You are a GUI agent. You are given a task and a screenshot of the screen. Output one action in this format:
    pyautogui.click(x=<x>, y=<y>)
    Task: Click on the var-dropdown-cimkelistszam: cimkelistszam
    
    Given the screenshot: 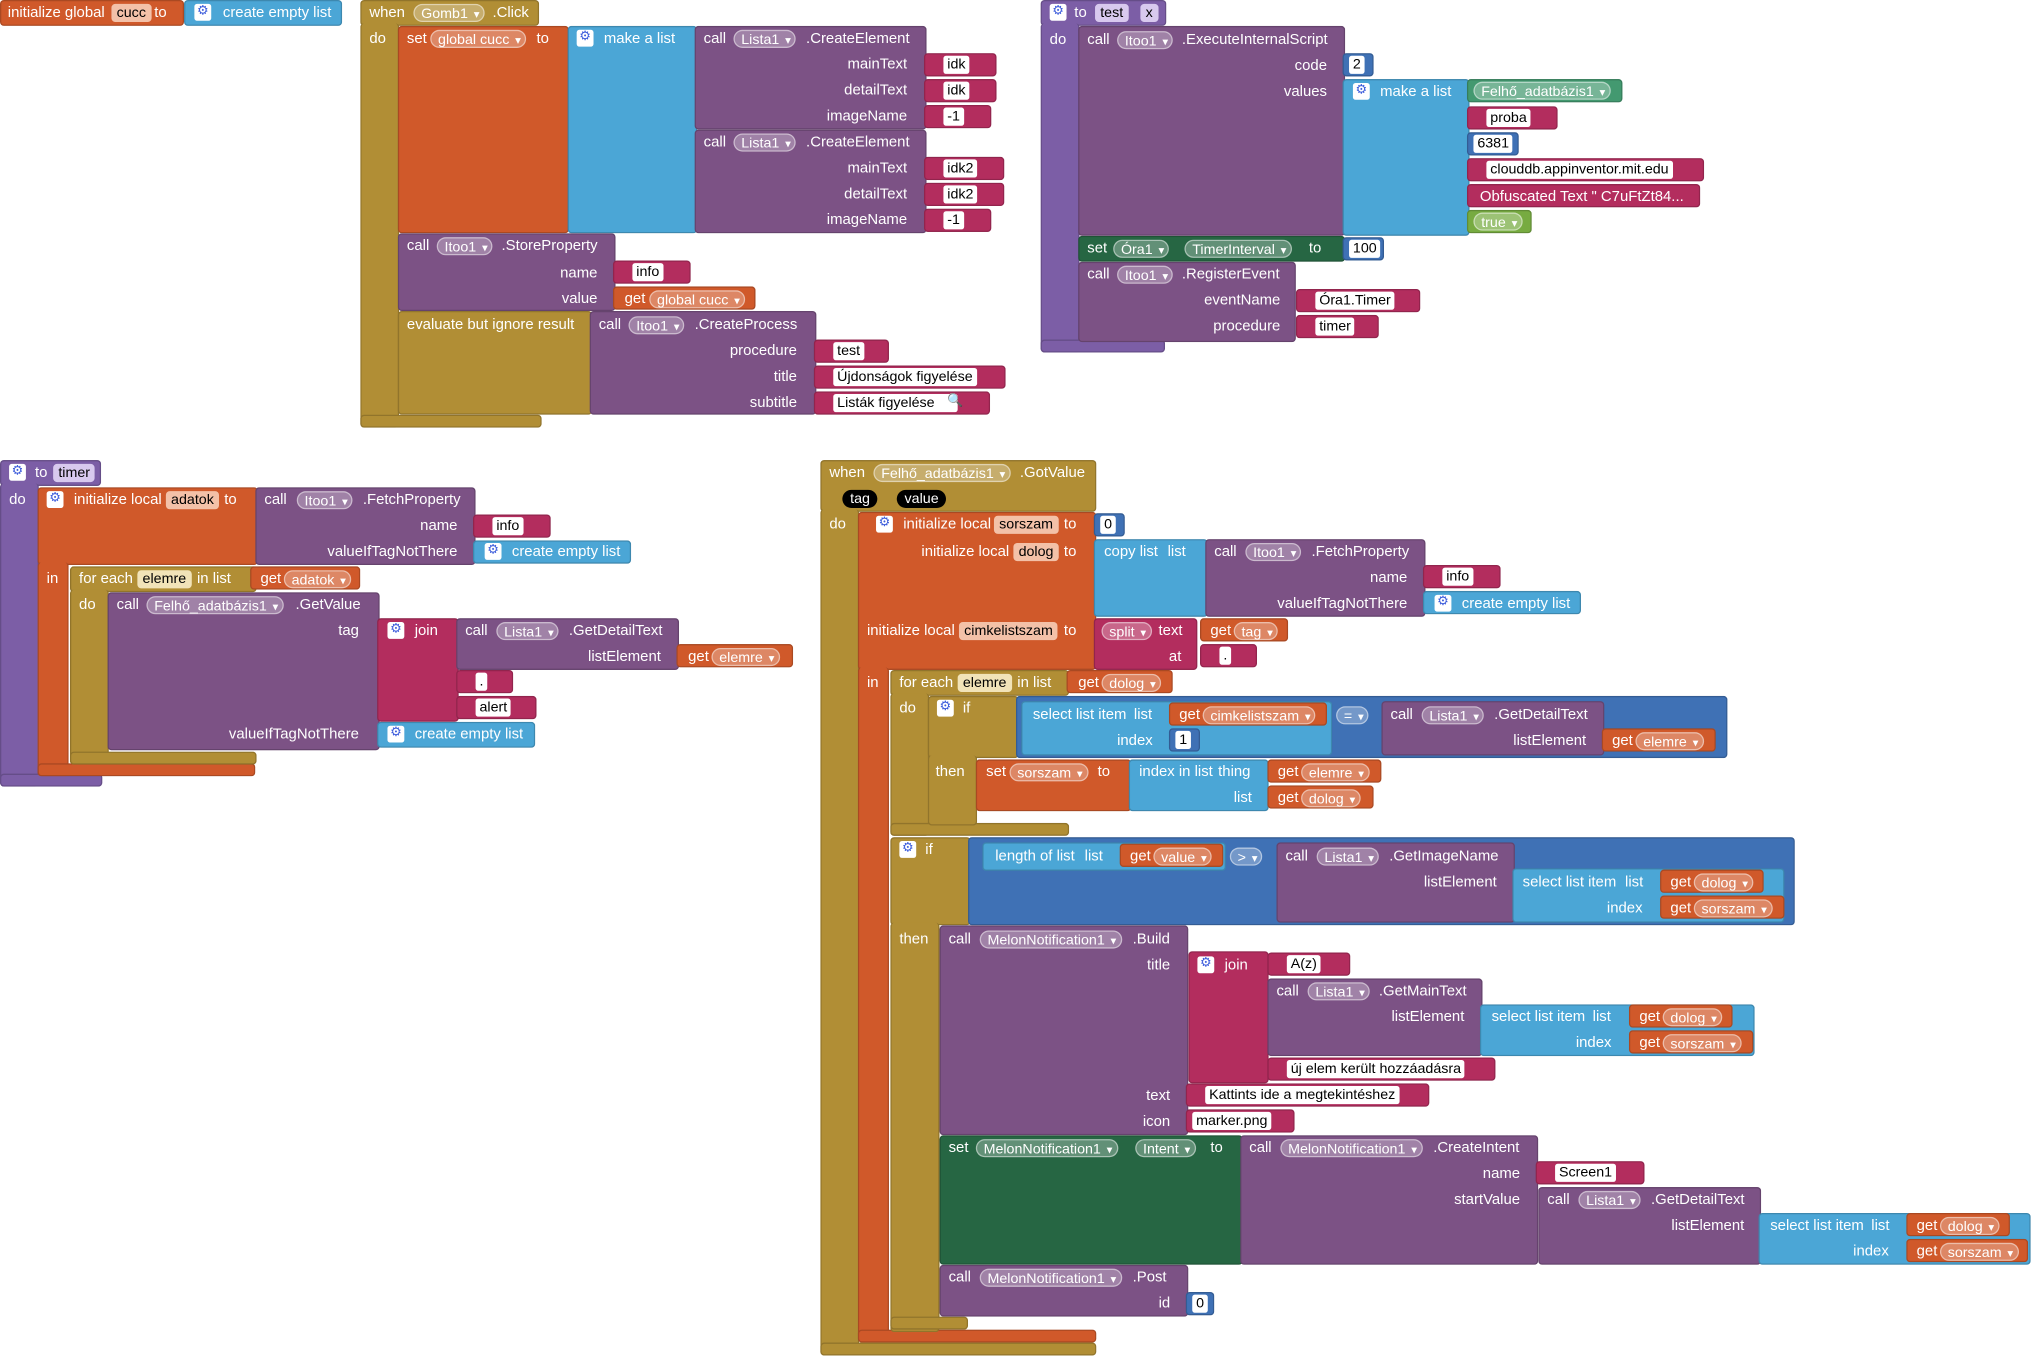 What is the action you would take?
    pyautogui.click(x=1259, y=716)
    